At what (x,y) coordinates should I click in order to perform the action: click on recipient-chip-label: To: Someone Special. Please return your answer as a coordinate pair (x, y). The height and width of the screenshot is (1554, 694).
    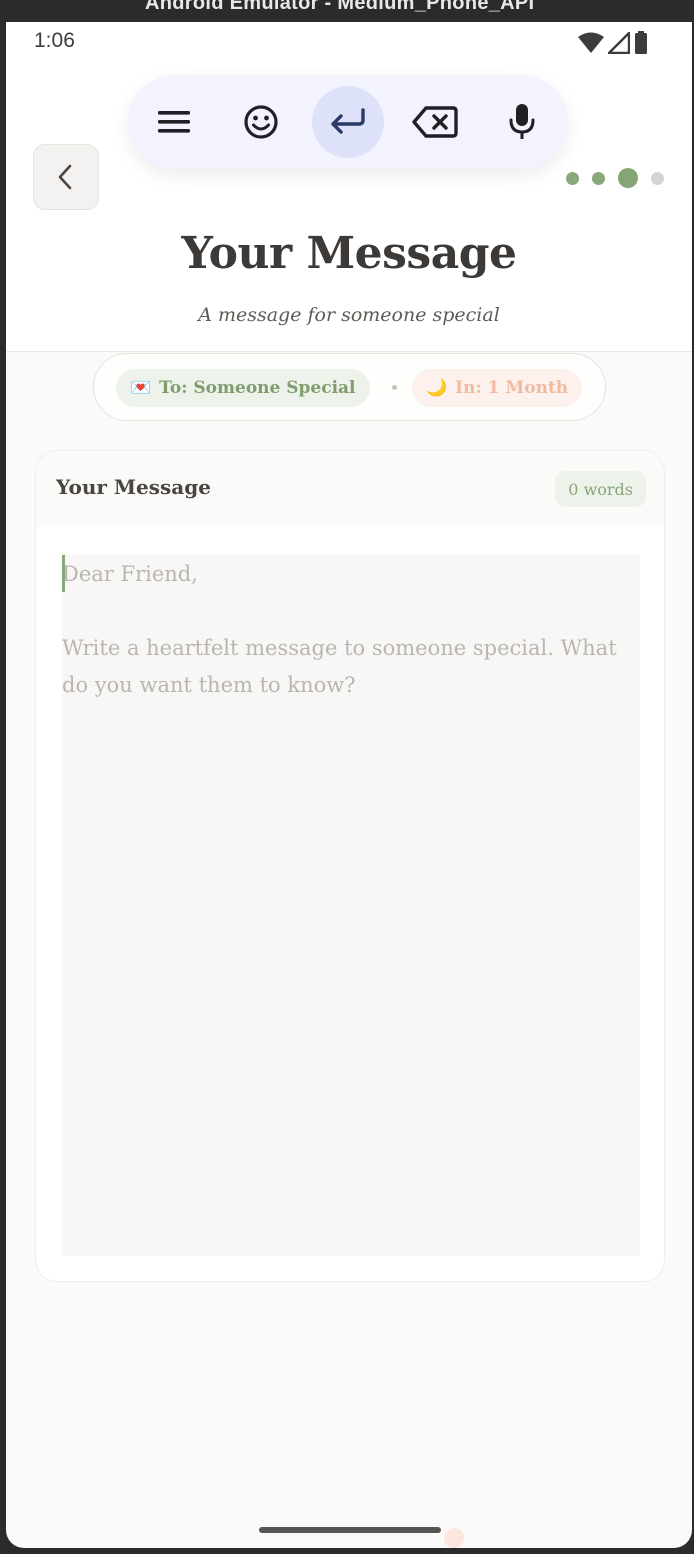
    Looking at the image, I should click on (257, 388).